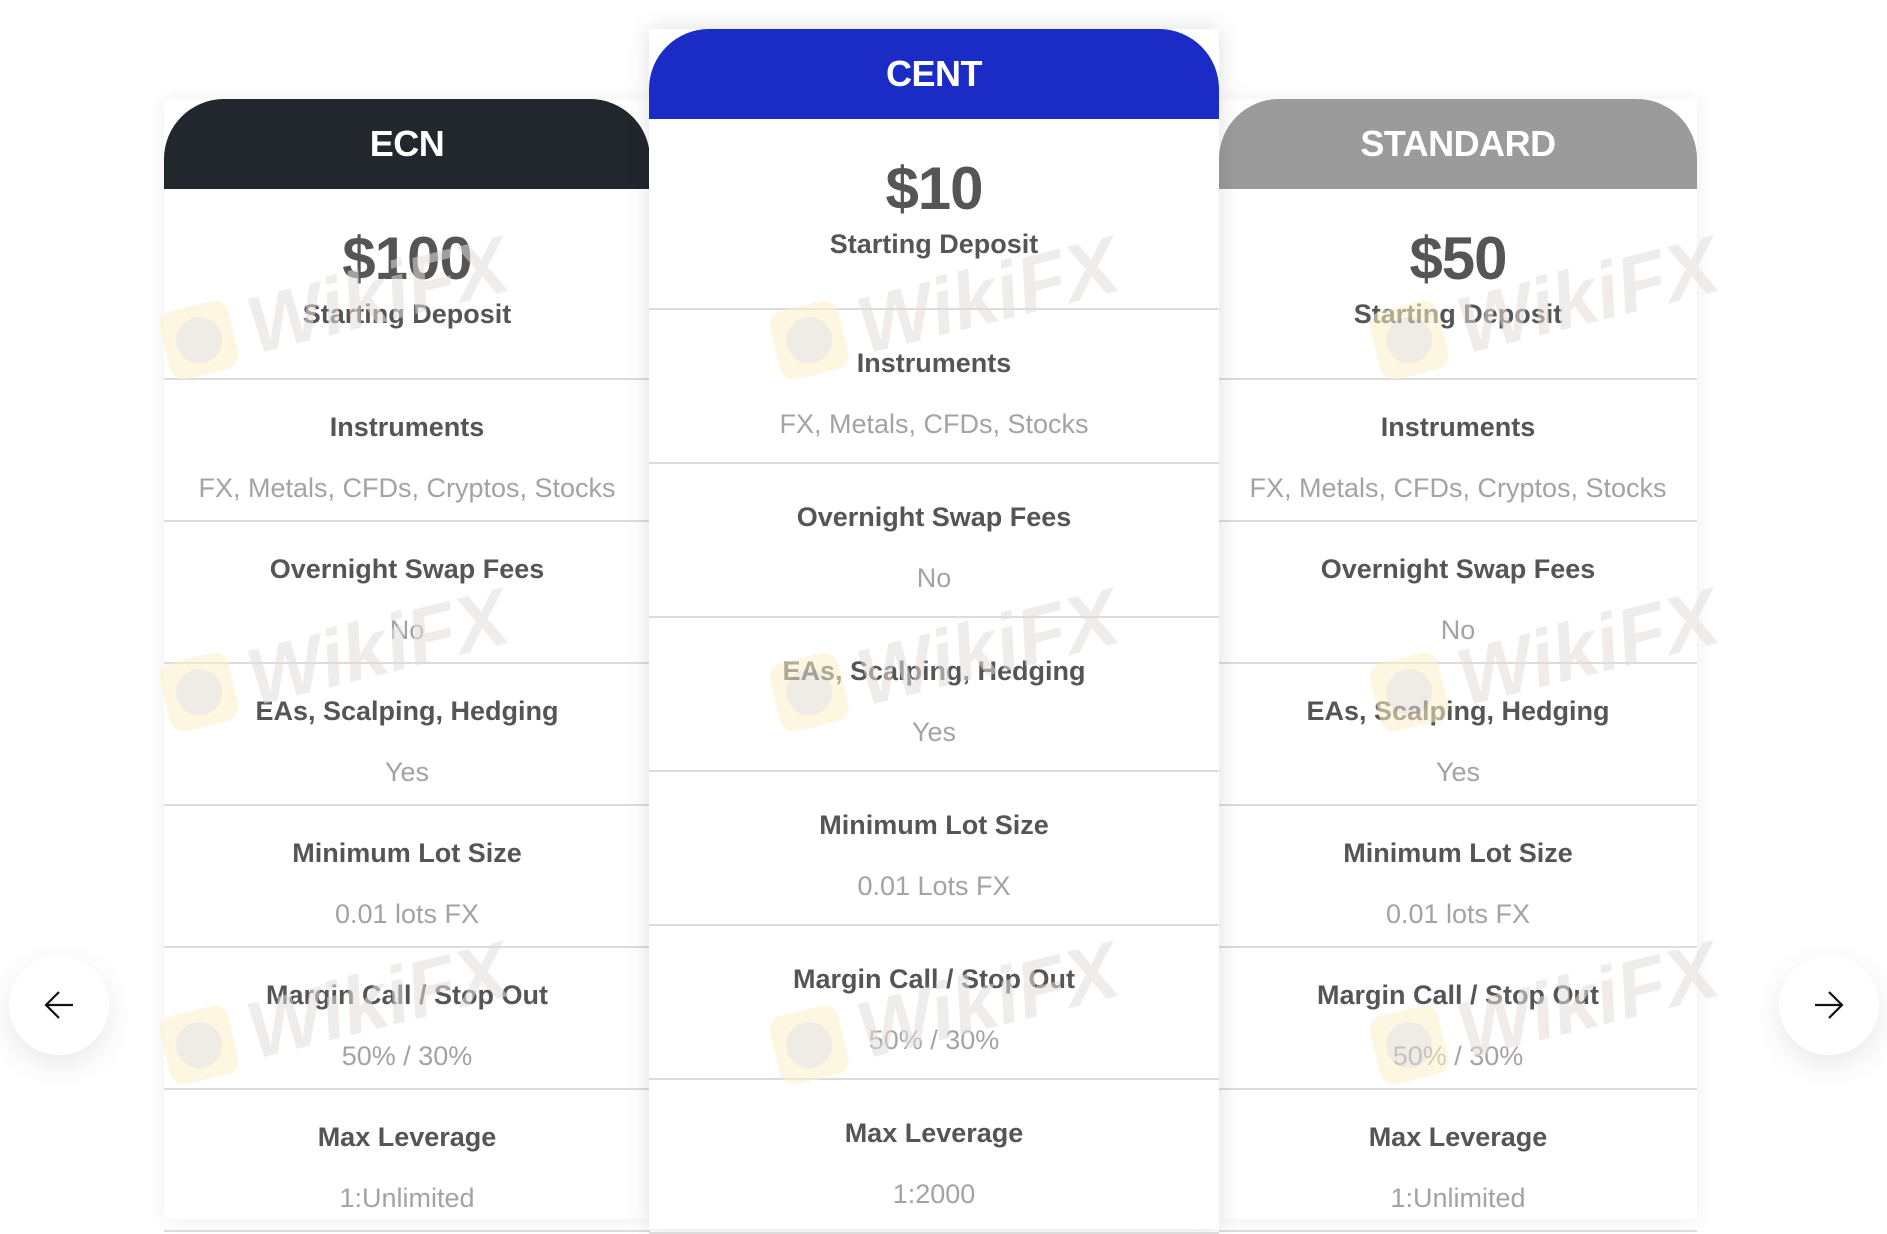 This screenshot has width=1887, height=1234. I want to click on account-header: CENT, so click(934, 74).